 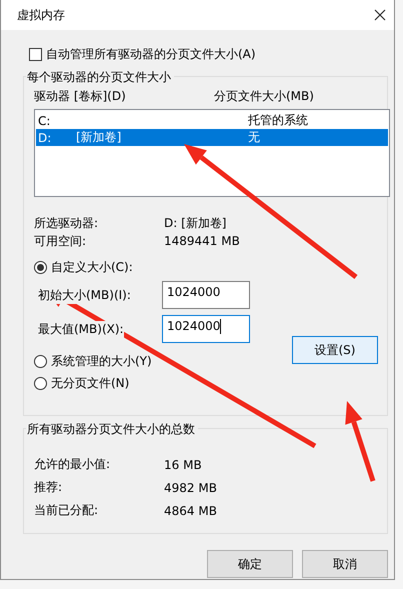 What do you see at coordinates (212, 137) in the screenshot?
I see `drive-row: D: [新加卷] 无` at bounding box center [212, 137].